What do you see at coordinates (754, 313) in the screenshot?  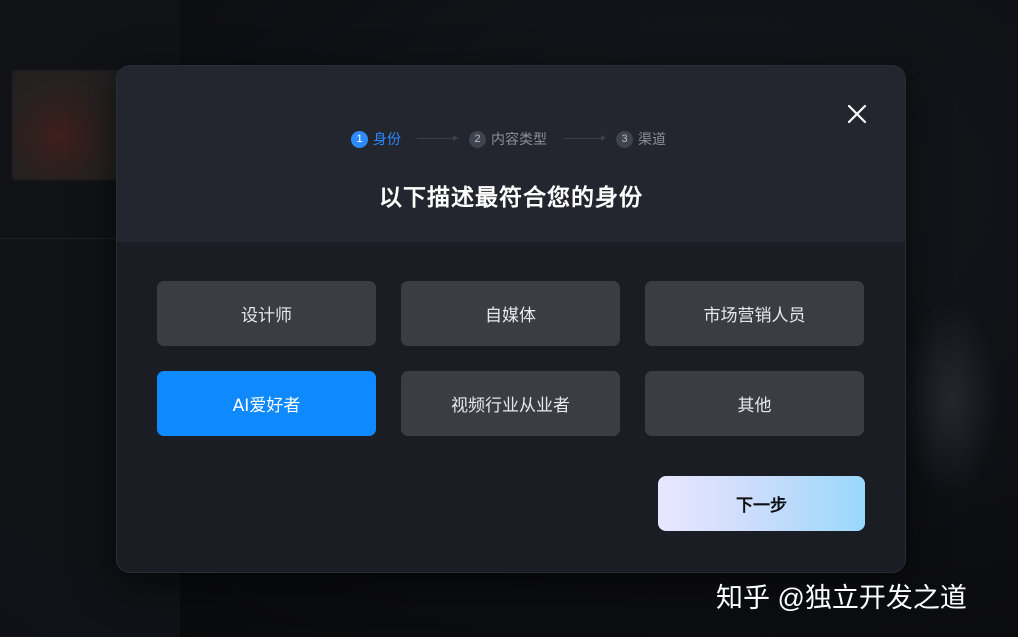 I see `option-marketing: 市场营销人员` at bounding box center [754, 313].